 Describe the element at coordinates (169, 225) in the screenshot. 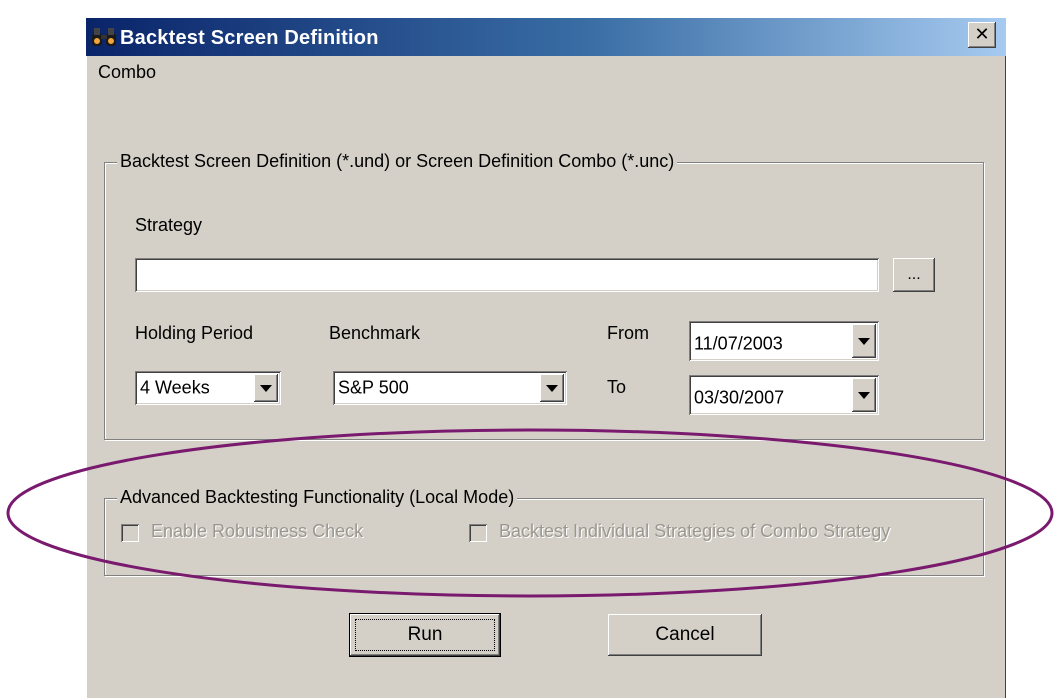

I see `strategy-label: Strategy` at that location.